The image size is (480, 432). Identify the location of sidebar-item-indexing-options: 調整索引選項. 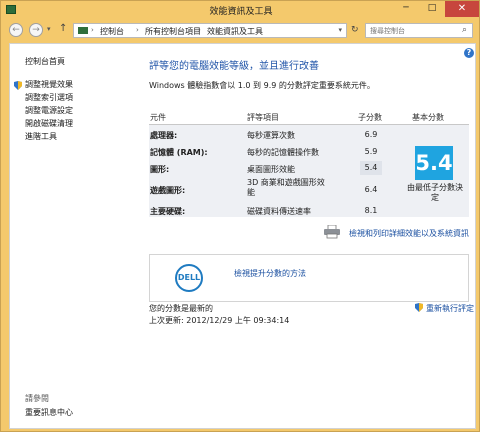
(49, 97).